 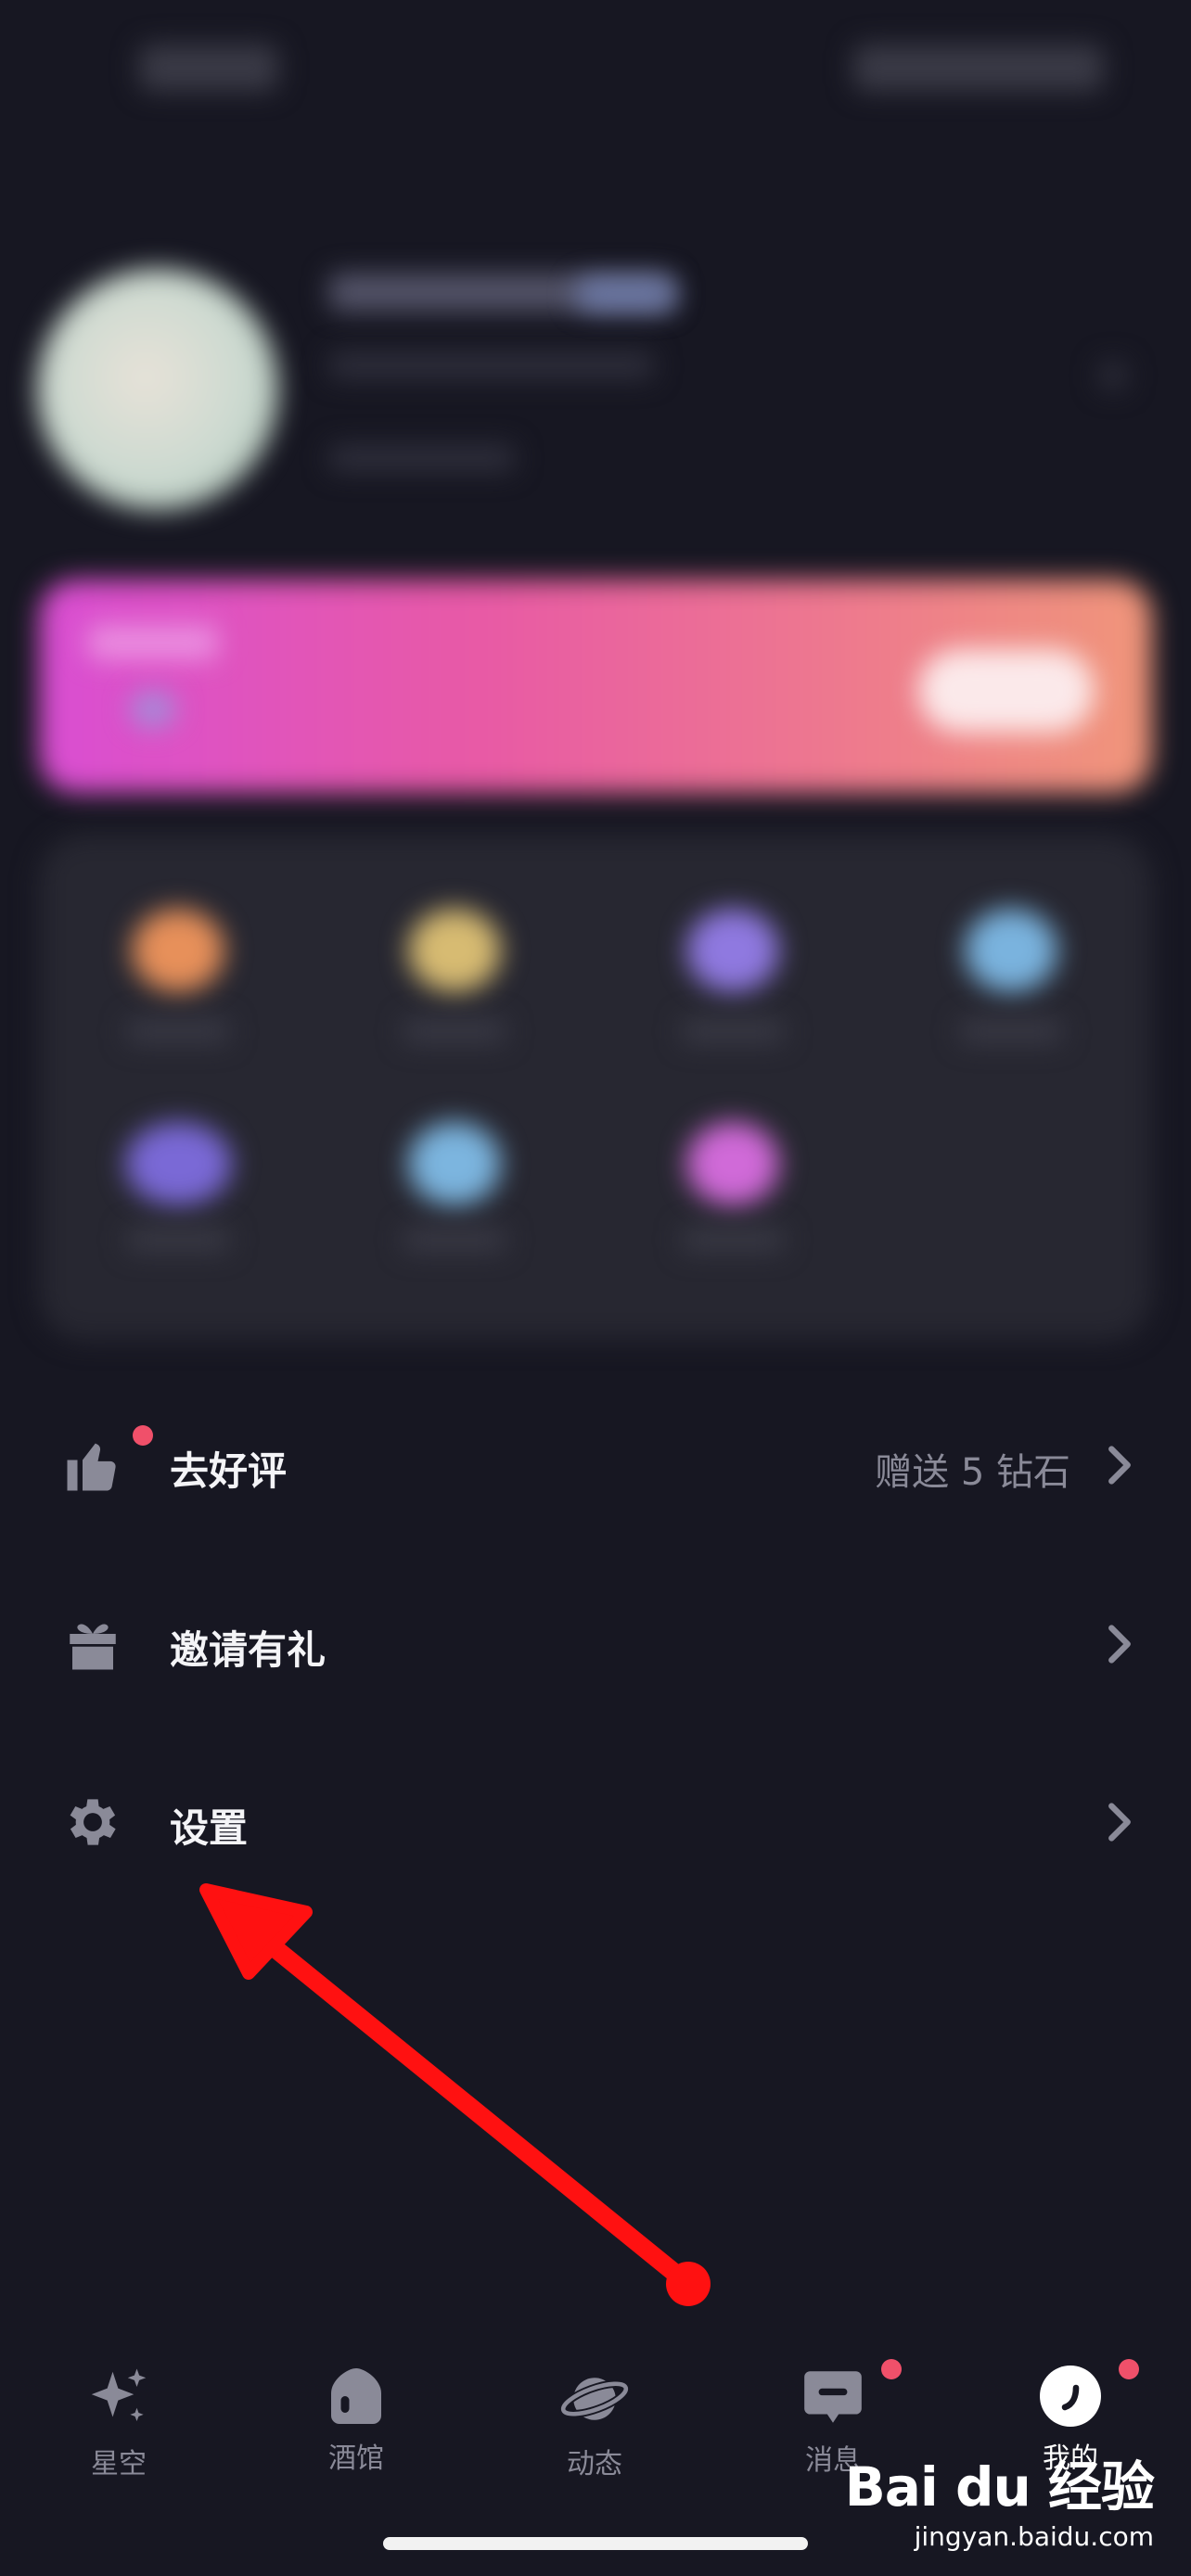 I want to click on tab-feed: 动态, so click(x=594, y=2408).